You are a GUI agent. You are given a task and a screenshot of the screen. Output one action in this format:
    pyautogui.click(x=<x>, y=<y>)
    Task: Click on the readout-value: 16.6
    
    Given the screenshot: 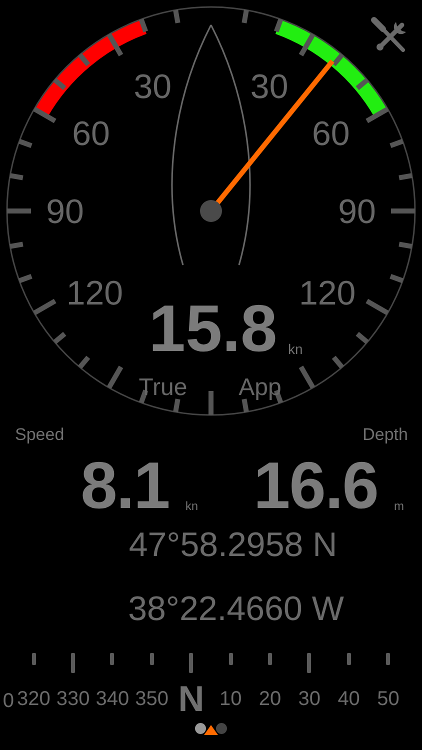 What is the action you would take?
    pyautogui.click(x=316, y=485)
    